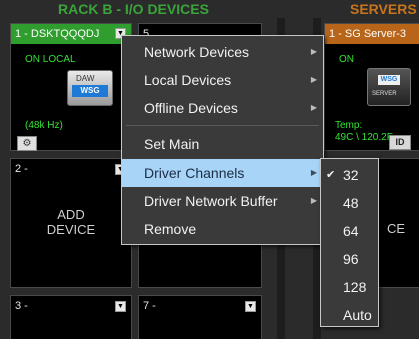 The width and height of the screenshot is (419, 339). What do you see at coordinates (222, 201) in the screenshot?
I see `menu-item-driver-network-buffer: Driver Network Buffer ▶` at bounding box center [222, 201].